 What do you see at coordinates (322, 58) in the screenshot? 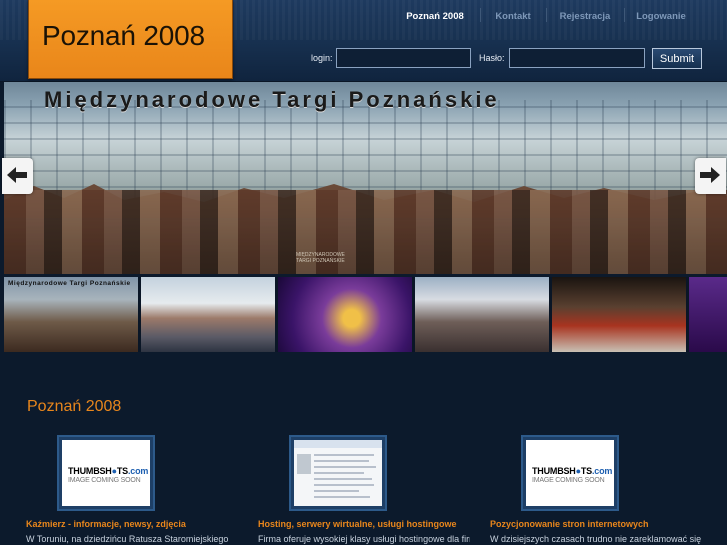
I see `login-label: login:` at bounding box center [322, 58].